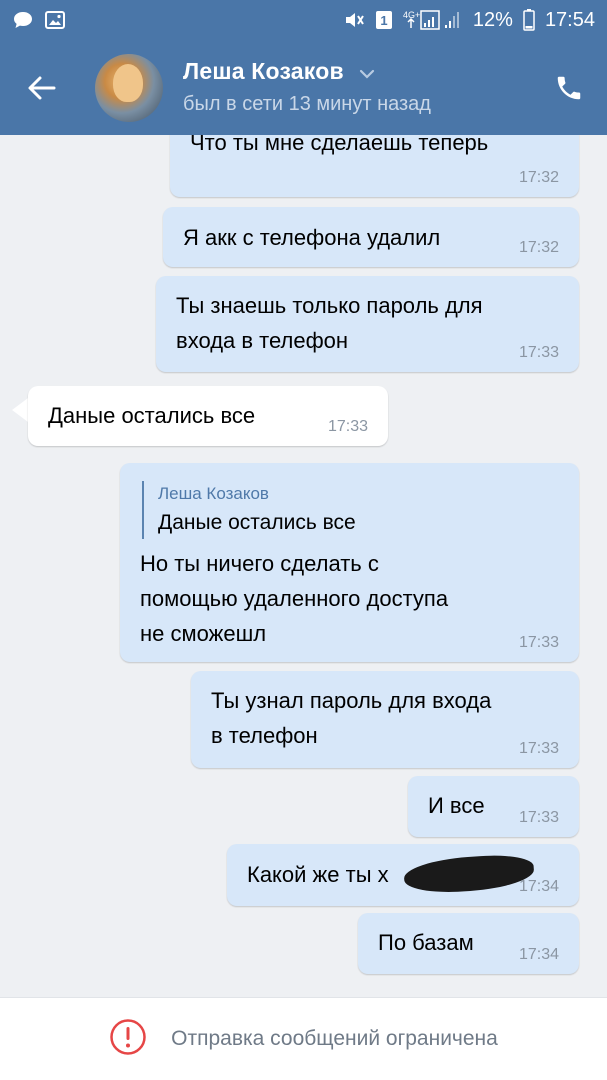 The image size is (607, 1080). I want to click on clock: 17:54, so click(569, 19).